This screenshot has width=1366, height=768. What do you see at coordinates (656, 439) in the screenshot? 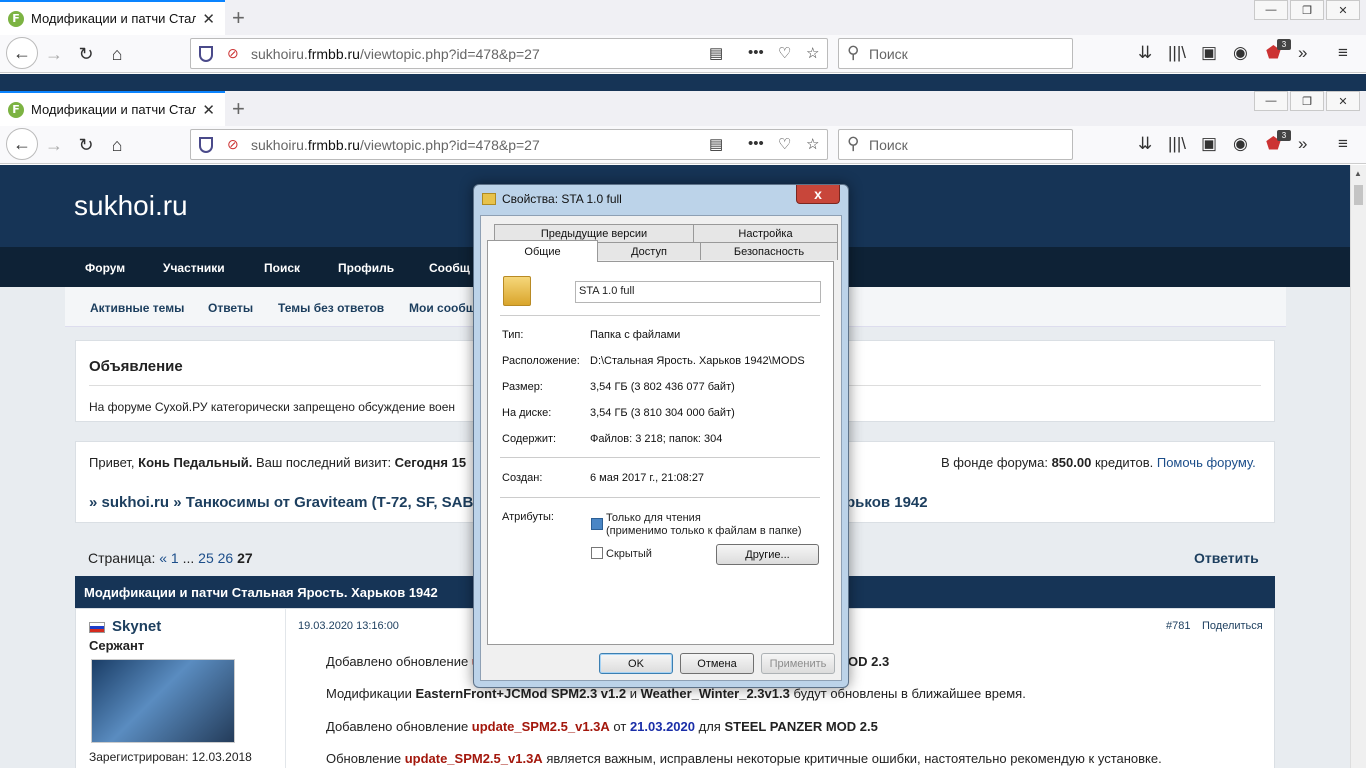
I see `contains-value: Файлов: 3 218; папок: 304` at bounding box center [656, 439].